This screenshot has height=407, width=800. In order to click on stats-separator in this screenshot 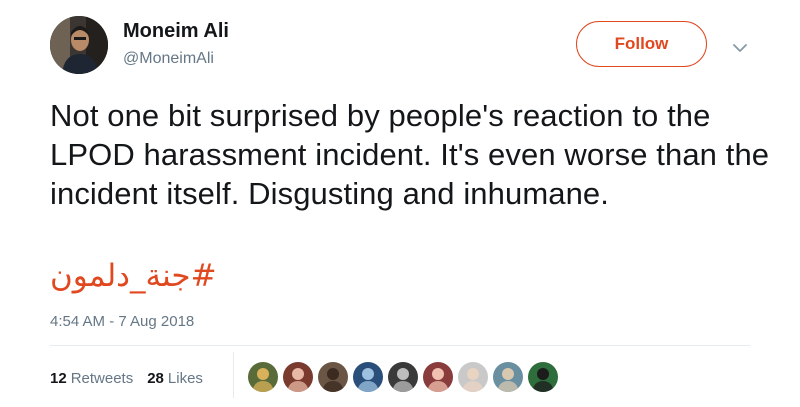, I will do `click(233, 375)`.